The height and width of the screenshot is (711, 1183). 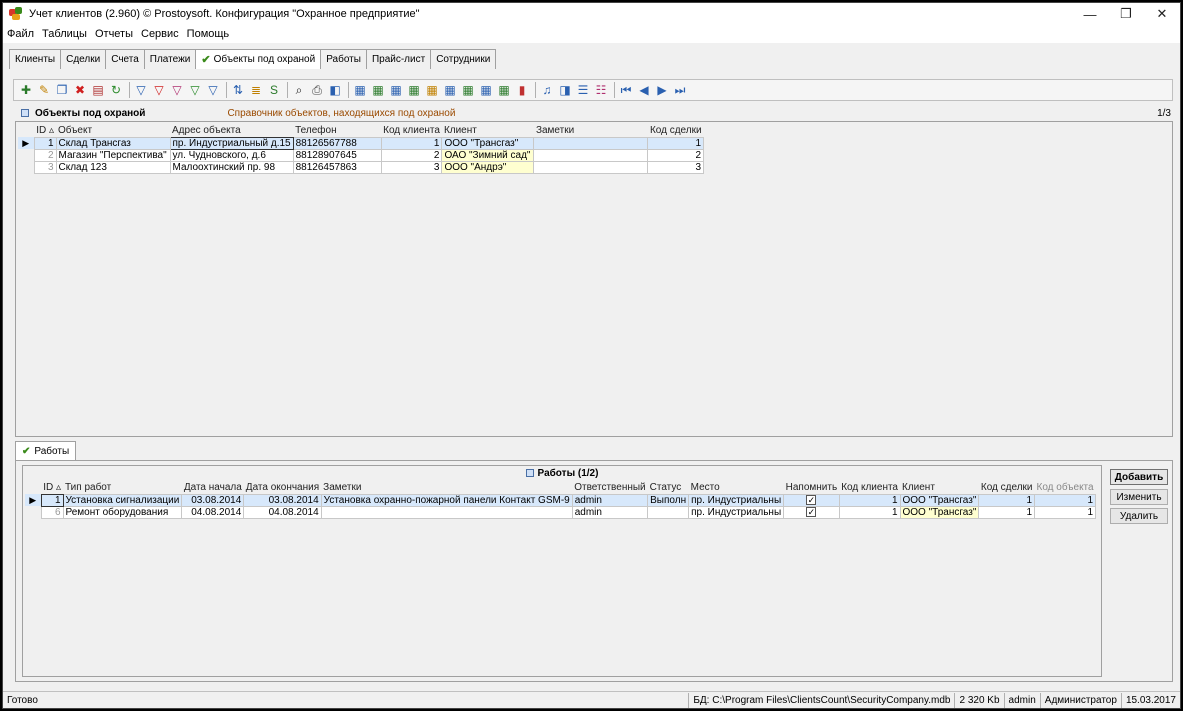 I want to click on last-icon: ⏭, so click(x=680, y=90).